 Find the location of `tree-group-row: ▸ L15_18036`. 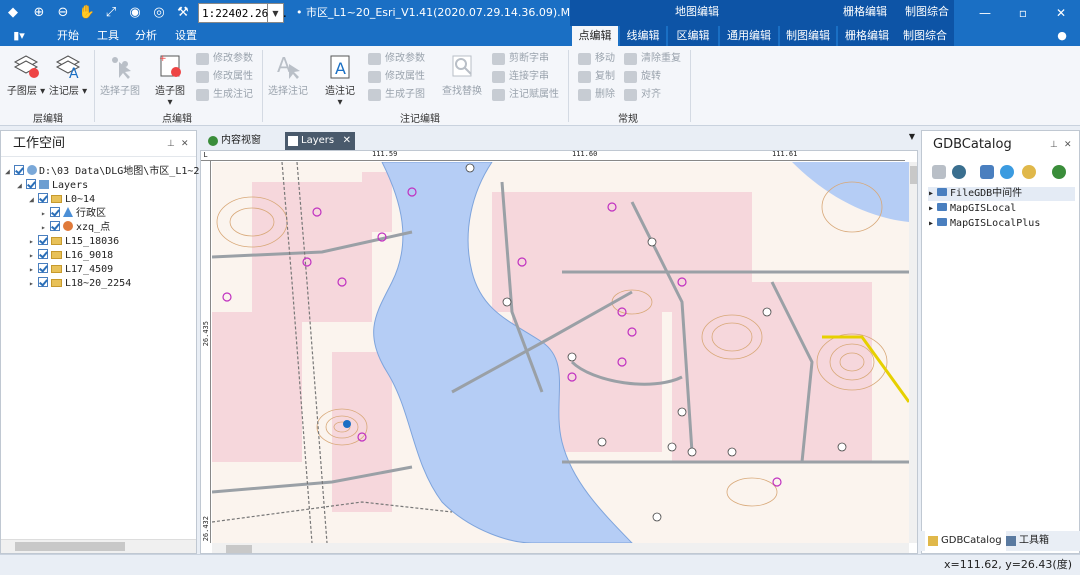

tree-group-row: ▸ L15_18036 is located at coordinates (74, 242).